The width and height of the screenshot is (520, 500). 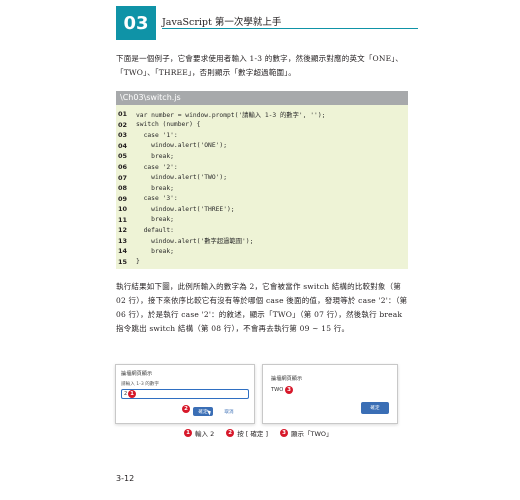 I want to click on line-number: 12, so click(x=123, y=230).